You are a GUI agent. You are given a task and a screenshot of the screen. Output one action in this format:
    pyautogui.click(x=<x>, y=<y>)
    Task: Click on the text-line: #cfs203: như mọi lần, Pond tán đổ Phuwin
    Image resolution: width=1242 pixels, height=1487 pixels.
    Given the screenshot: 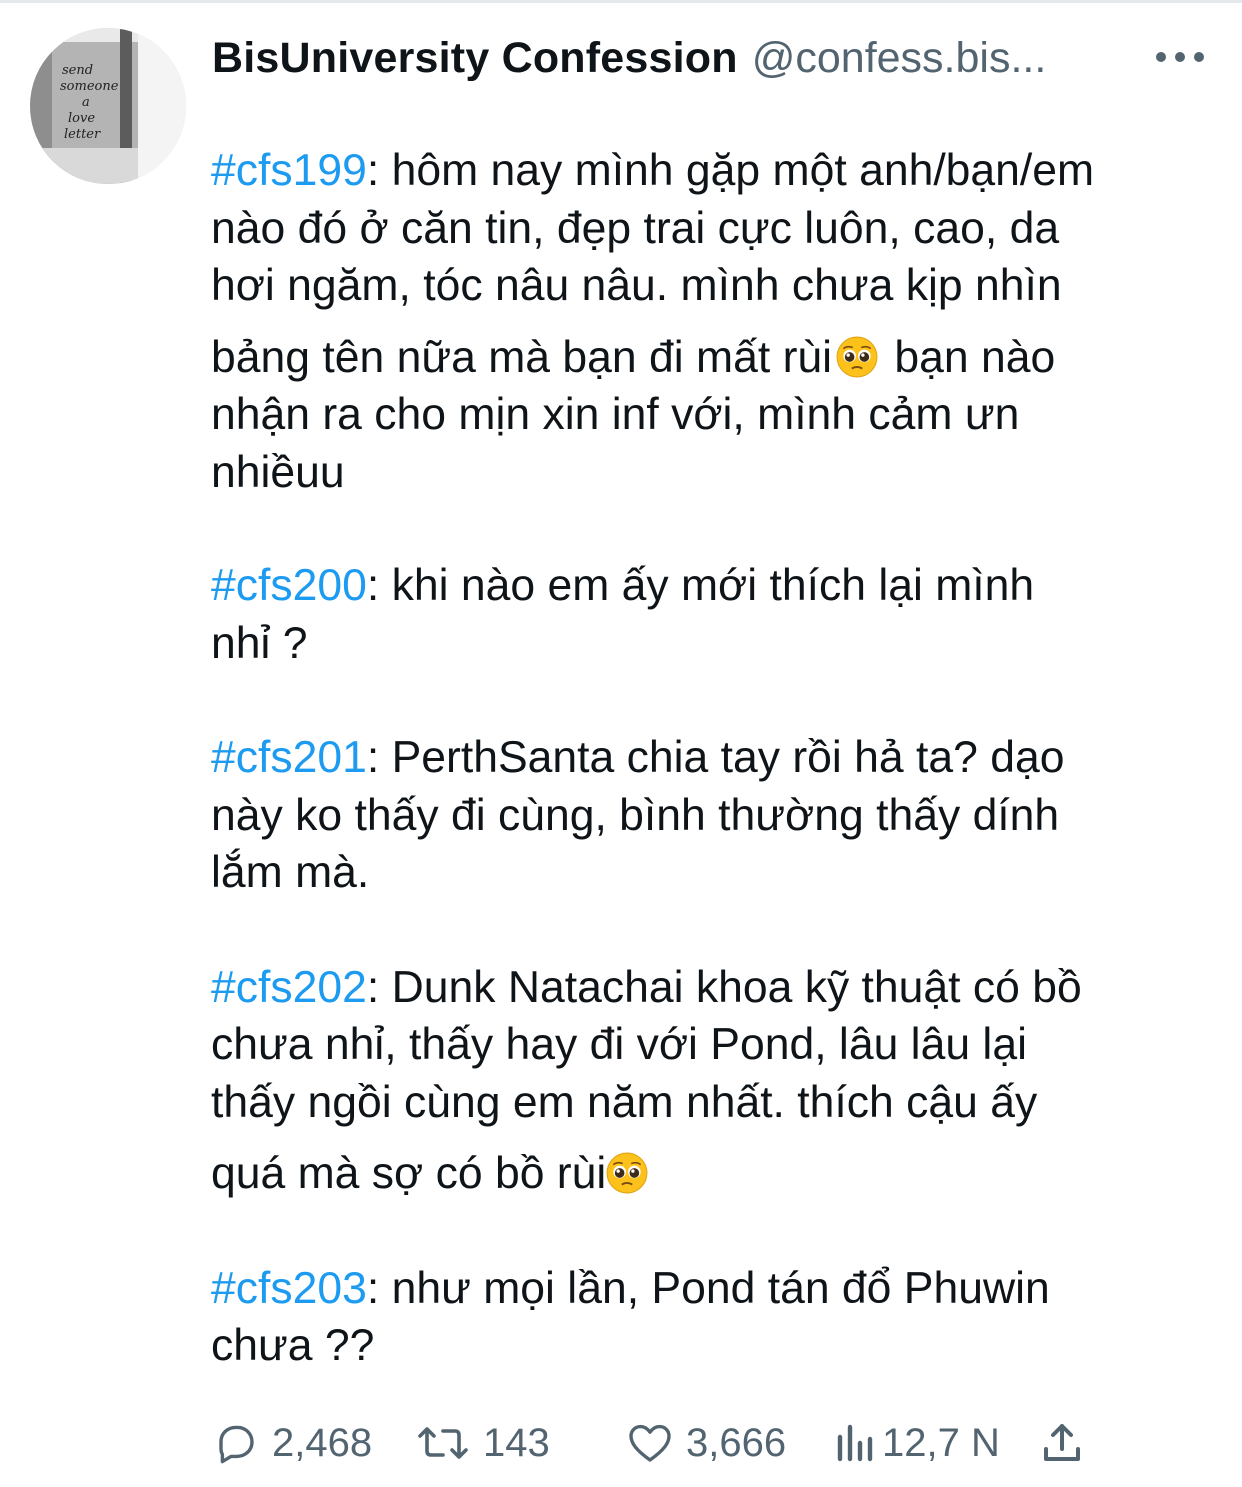 What is the action you would take?
    pyautogui.click(x=711, y=1289)
    